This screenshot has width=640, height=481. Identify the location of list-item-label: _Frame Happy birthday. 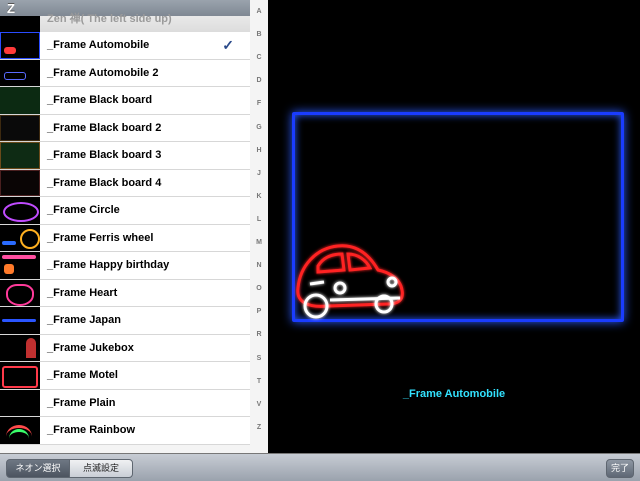
(108, 265).